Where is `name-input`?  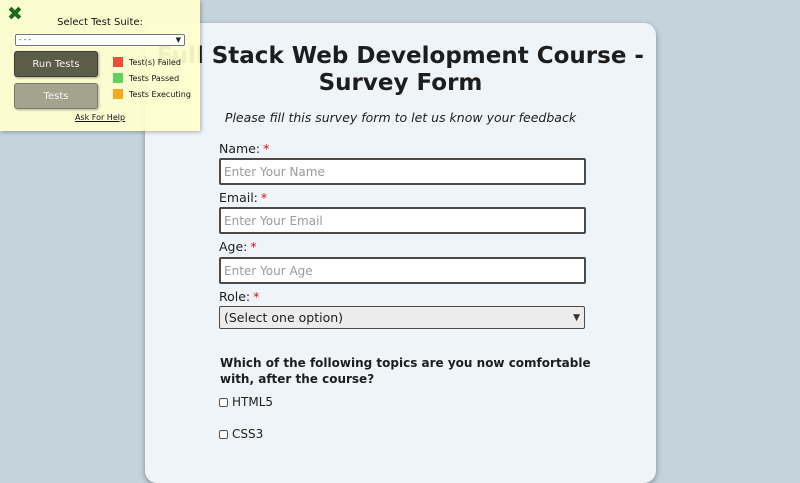 name-input is located at coordinates (402, 171).